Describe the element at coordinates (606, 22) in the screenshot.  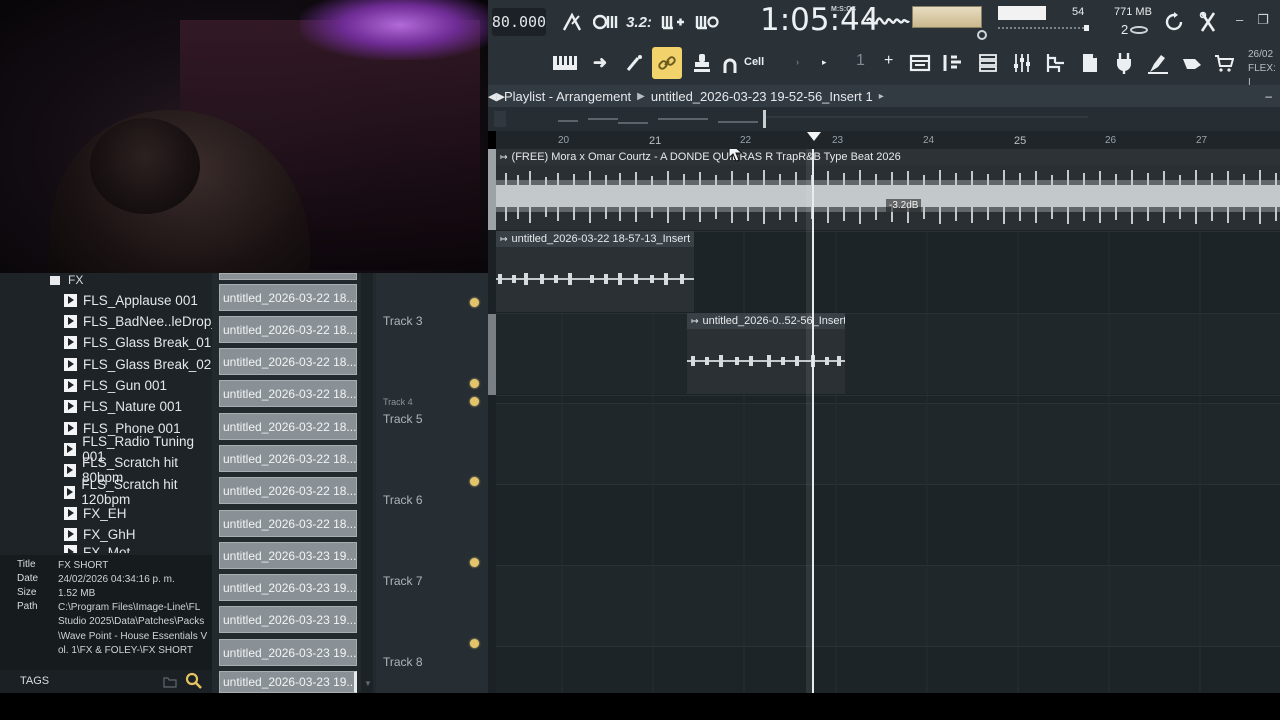
I see `wait-record-icon` at that location.